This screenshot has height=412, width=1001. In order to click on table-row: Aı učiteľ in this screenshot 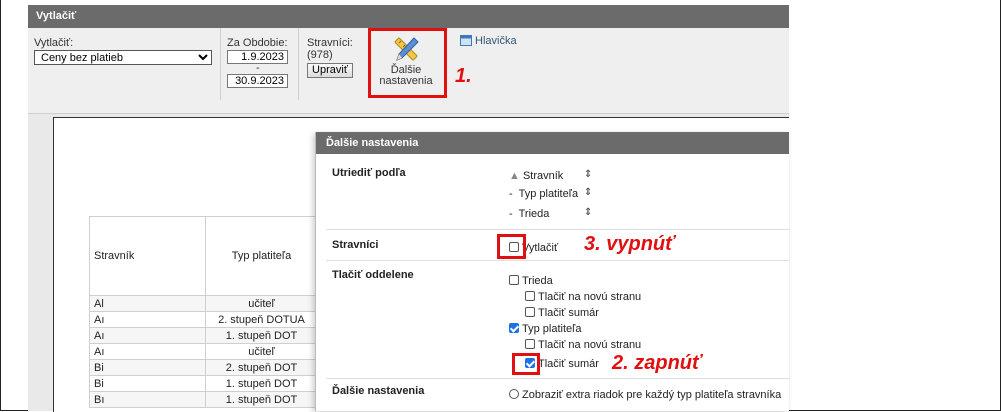, I will do `click(203, 351)`.